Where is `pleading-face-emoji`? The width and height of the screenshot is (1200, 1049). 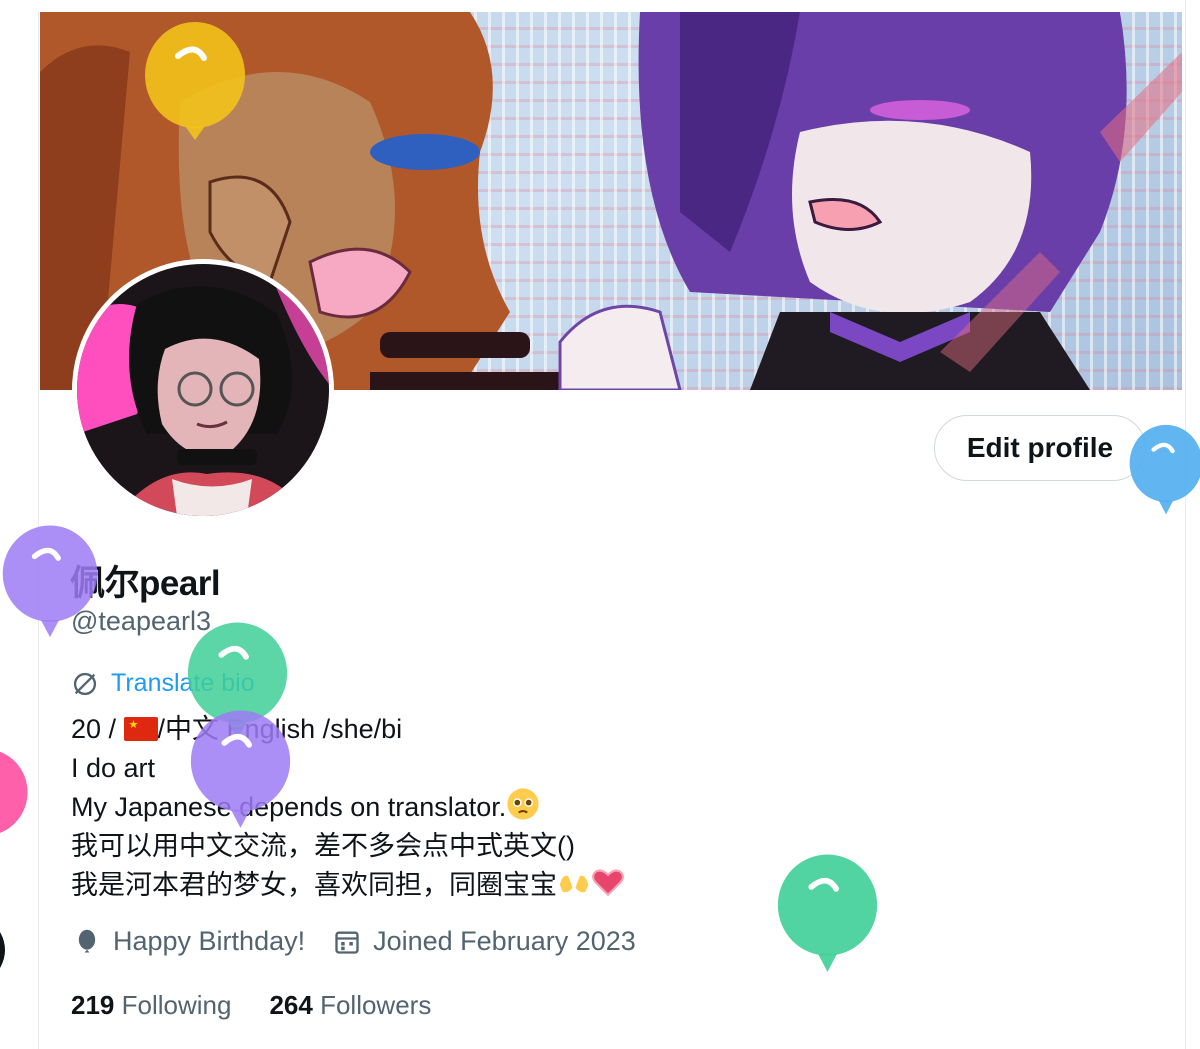
pleading-face-emoji is located at coordinates (523, 804).